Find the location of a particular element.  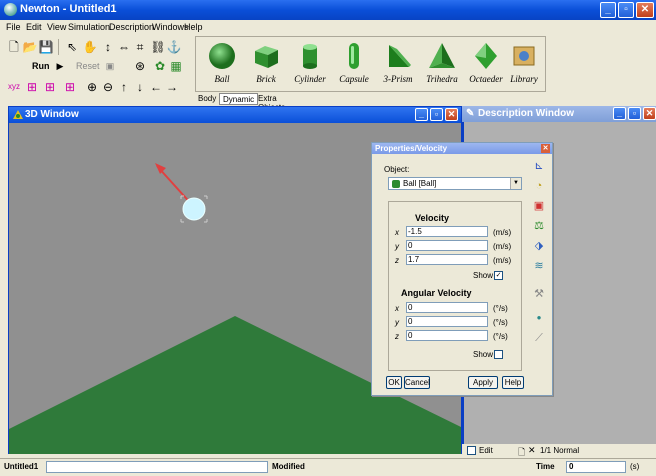

object-select-value: Ball [Ball] is located at coordinates (420, 183).